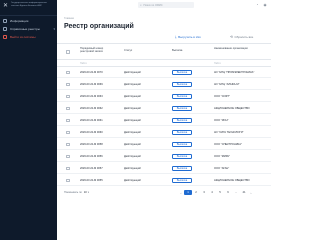 The image size is (320, 240). What do you see at coordinates (251, 193) in the screenshot?
I see `next-page-icon: ›` at bounding box center [251, 193].